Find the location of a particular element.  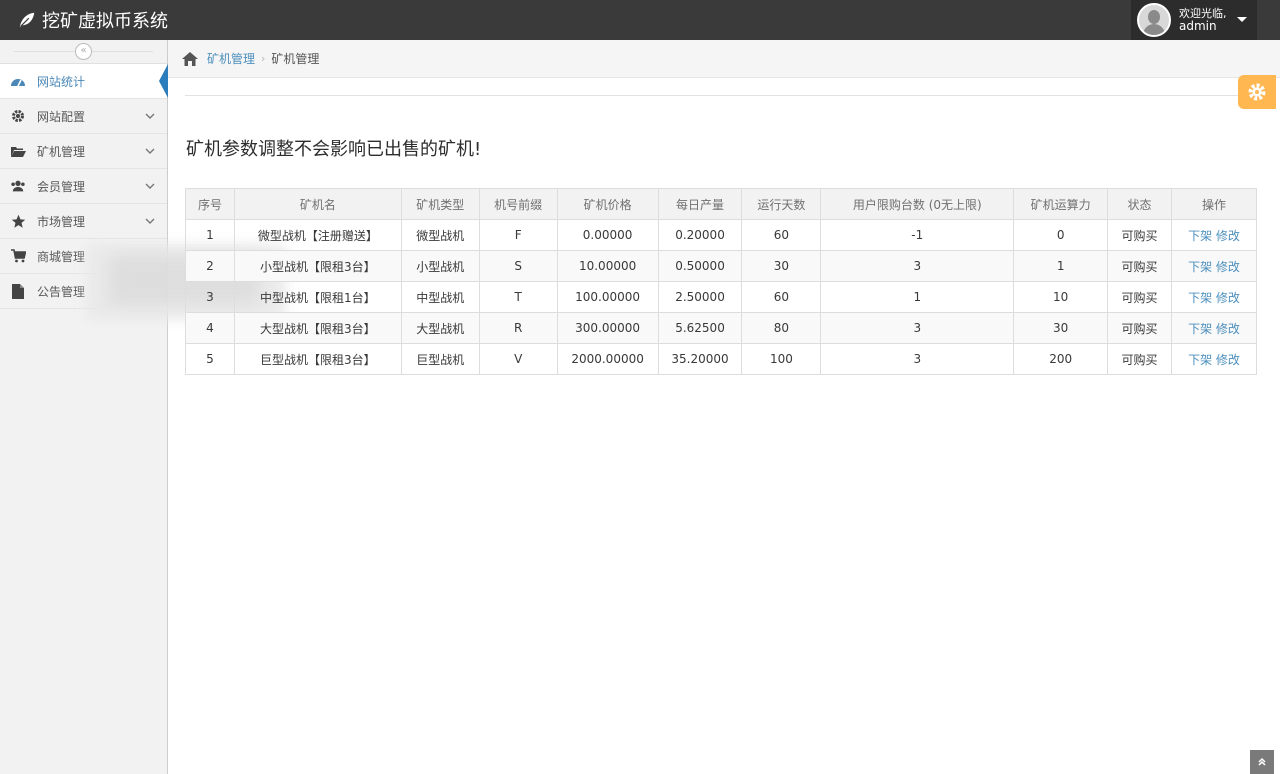

cell-name: 巨型战机【限租3台】 is located at coordinates (317, 359).